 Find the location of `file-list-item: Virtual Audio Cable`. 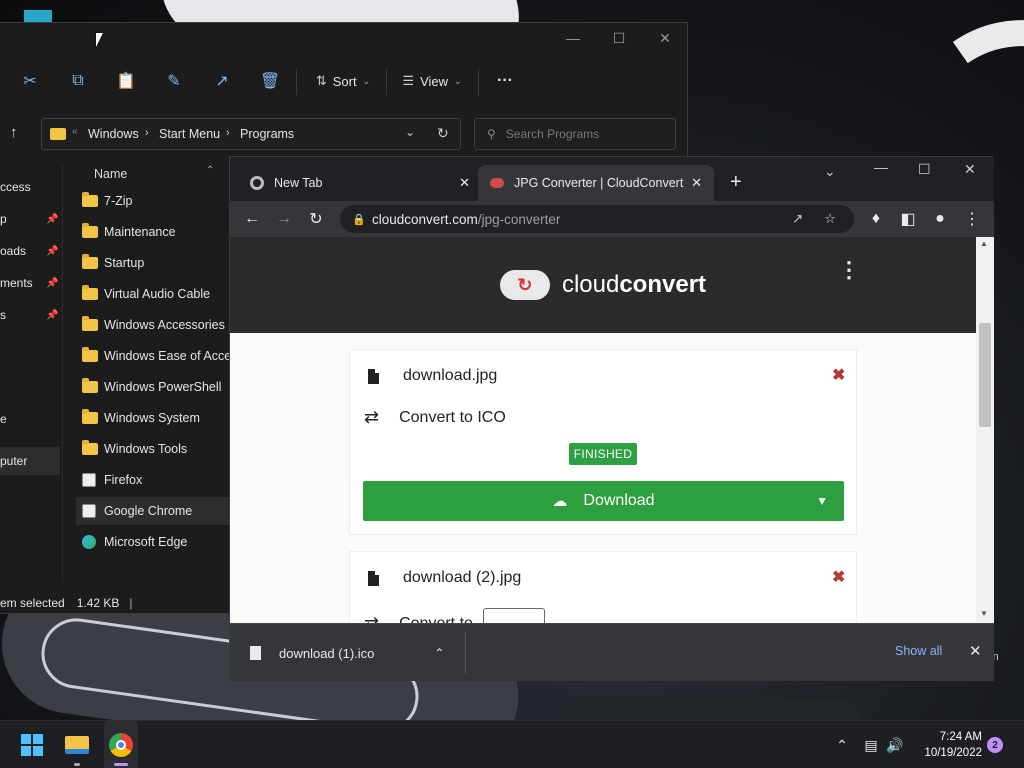

file-list-item: Virtual Audio Cable is located at coordinates (156, 294).